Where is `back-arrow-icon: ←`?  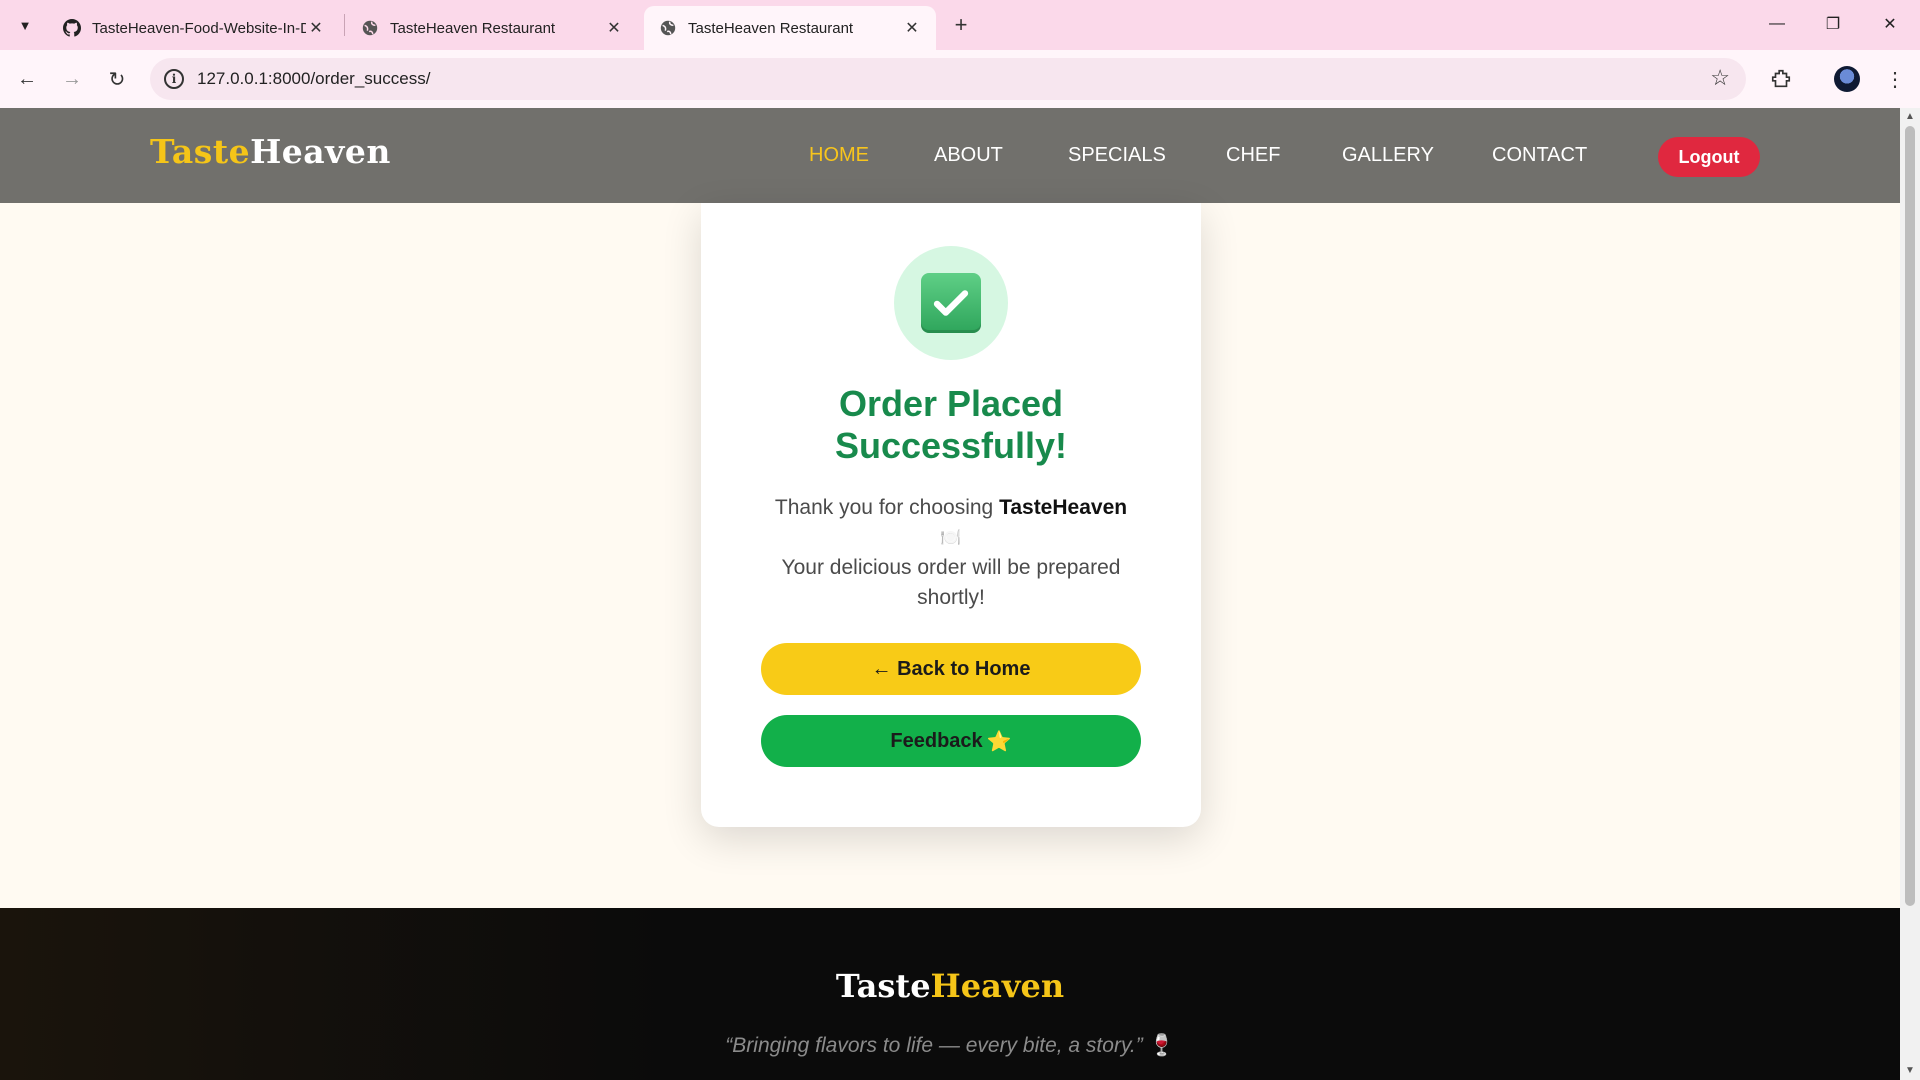
back-arrow-icon: ← is located at coordinates (27, 79).